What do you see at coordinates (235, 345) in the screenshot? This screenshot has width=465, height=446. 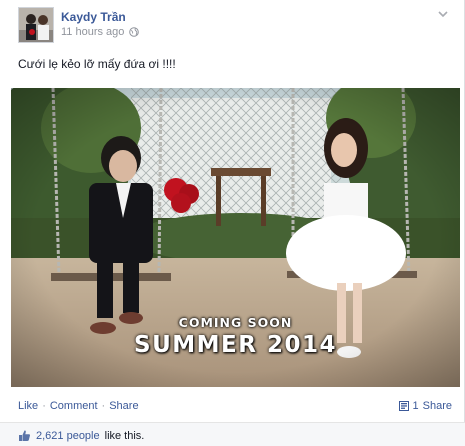 I see `photo-overlay-summer-2014: SUMMER 2014` at bounding box center [235, 345].